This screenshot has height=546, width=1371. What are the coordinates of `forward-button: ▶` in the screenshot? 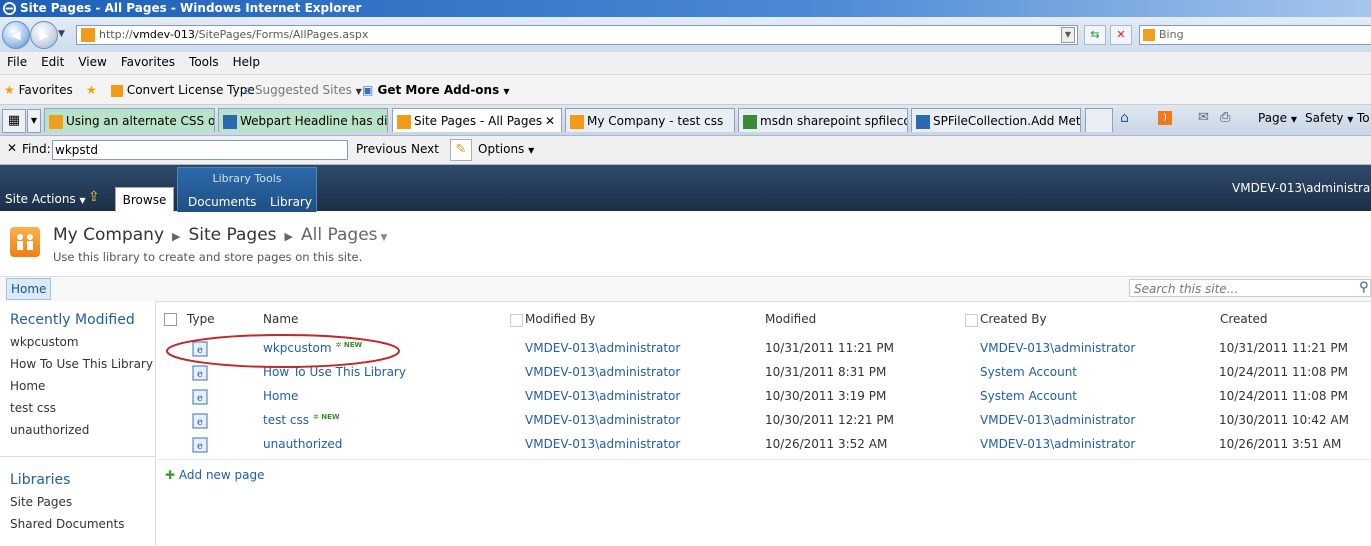 It's located at (44, 35).